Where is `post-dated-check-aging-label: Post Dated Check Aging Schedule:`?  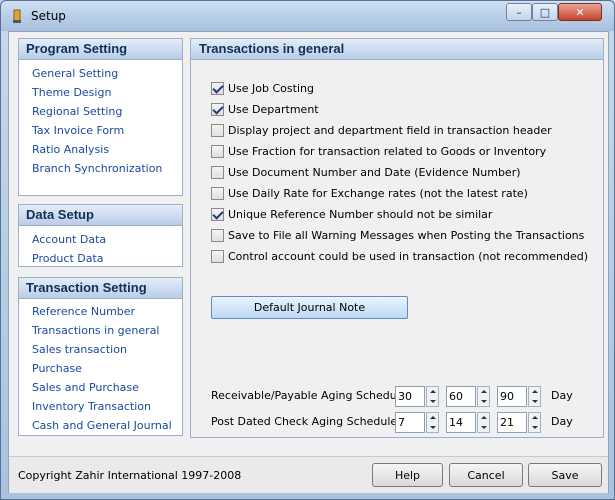
post-dated-check-aging-label: Post Dated Check Aging Schedule: is located at coordinates (306, 421).